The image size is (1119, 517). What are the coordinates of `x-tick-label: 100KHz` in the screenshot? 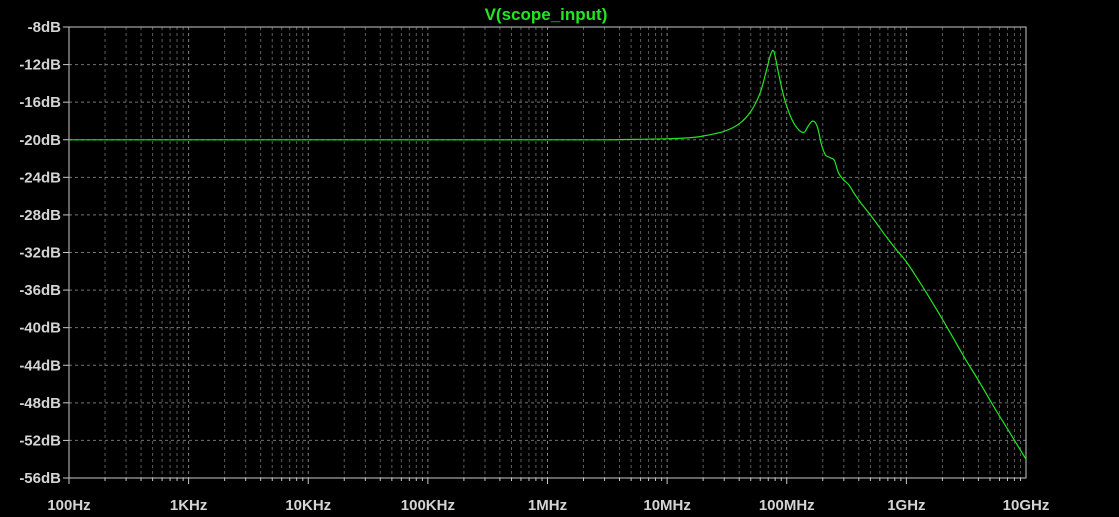 It's located at (428, 505).